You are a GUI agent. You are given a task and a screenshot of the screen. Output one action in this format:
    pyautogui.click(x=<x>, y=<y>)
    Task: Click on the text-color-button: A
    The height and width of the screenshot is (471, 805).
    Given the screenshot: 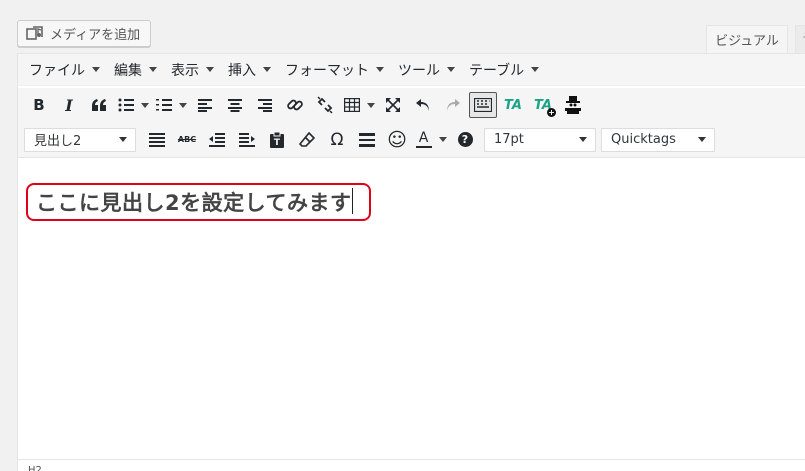 What is the action you would take?
    pyautogui.click(x=431, y=140)
    